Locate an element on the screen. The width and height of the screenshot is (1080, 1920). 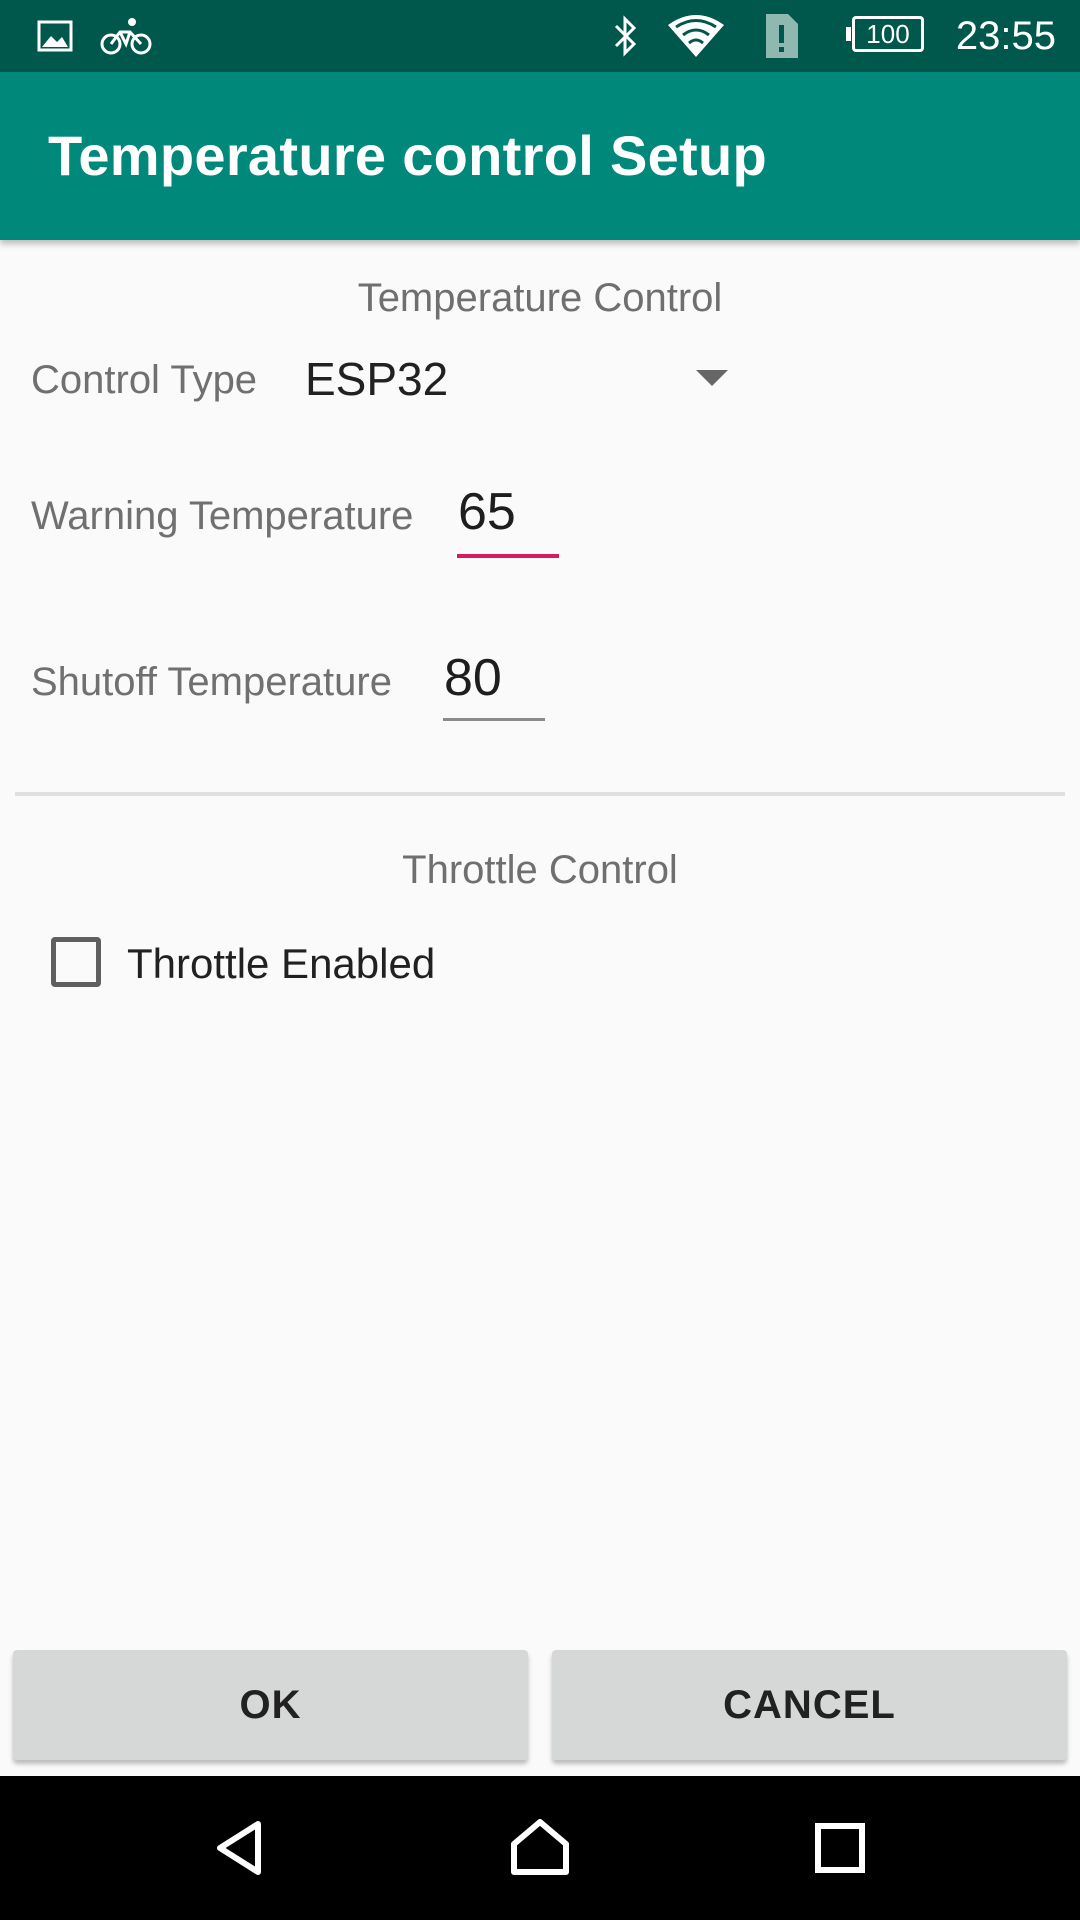
page-title: Temperature control Setup is located at coordinates (408, 155).